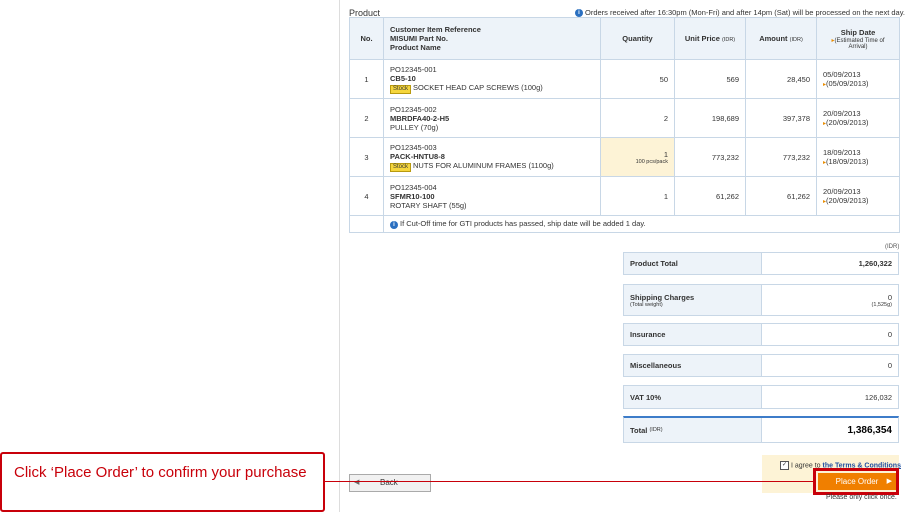 The height and width of the screenshot is (512, 909). What do you see at coordinates (366, 224) in the screenshot?
I see `footnote-spacer` at bounding box center [366, 224].